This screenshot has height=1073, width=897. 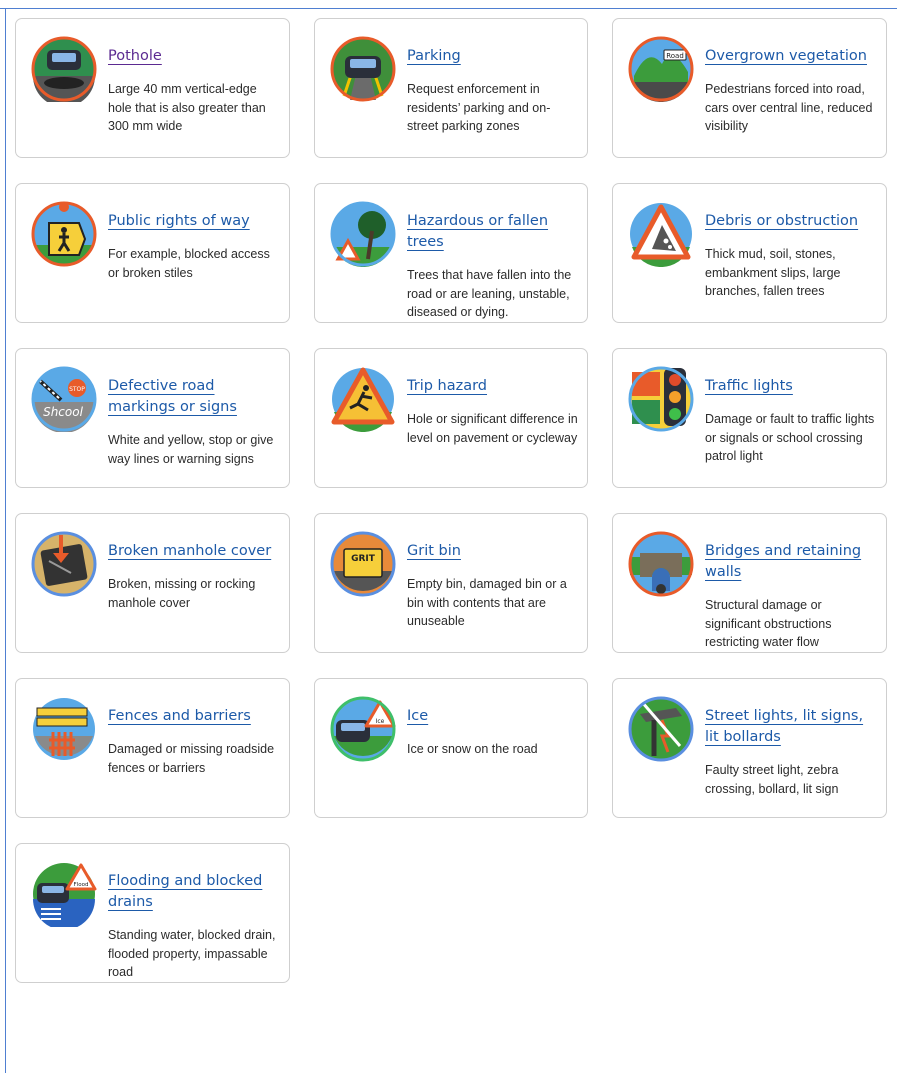 What do you see at coordinates (194, 892) in the screenshot?
I see `card-title: Flooding and blocked drains` at bounding box center [194, 892].